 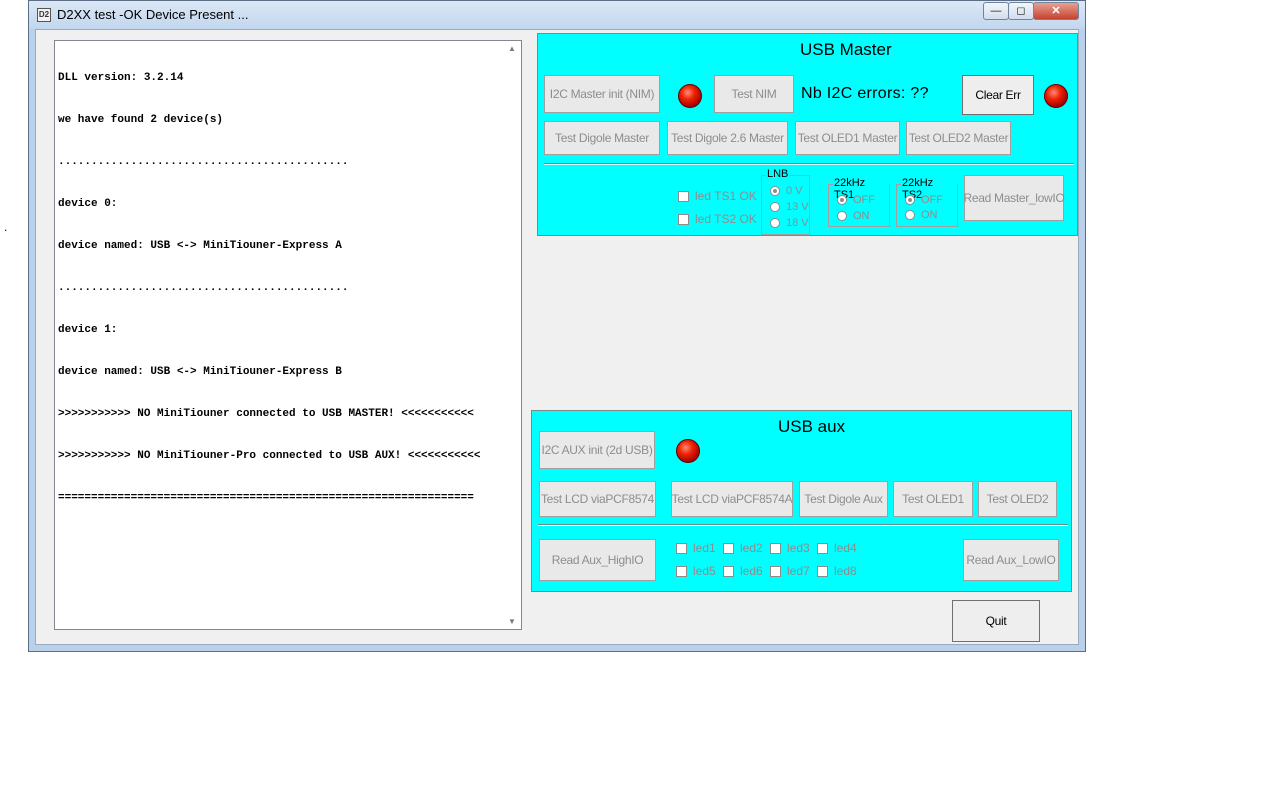 What do you see at coordinates (958, 138) in the screenshot?
I see `test-oled2-master-button: Test OLED2 Master` at bounding box center [958, 138].